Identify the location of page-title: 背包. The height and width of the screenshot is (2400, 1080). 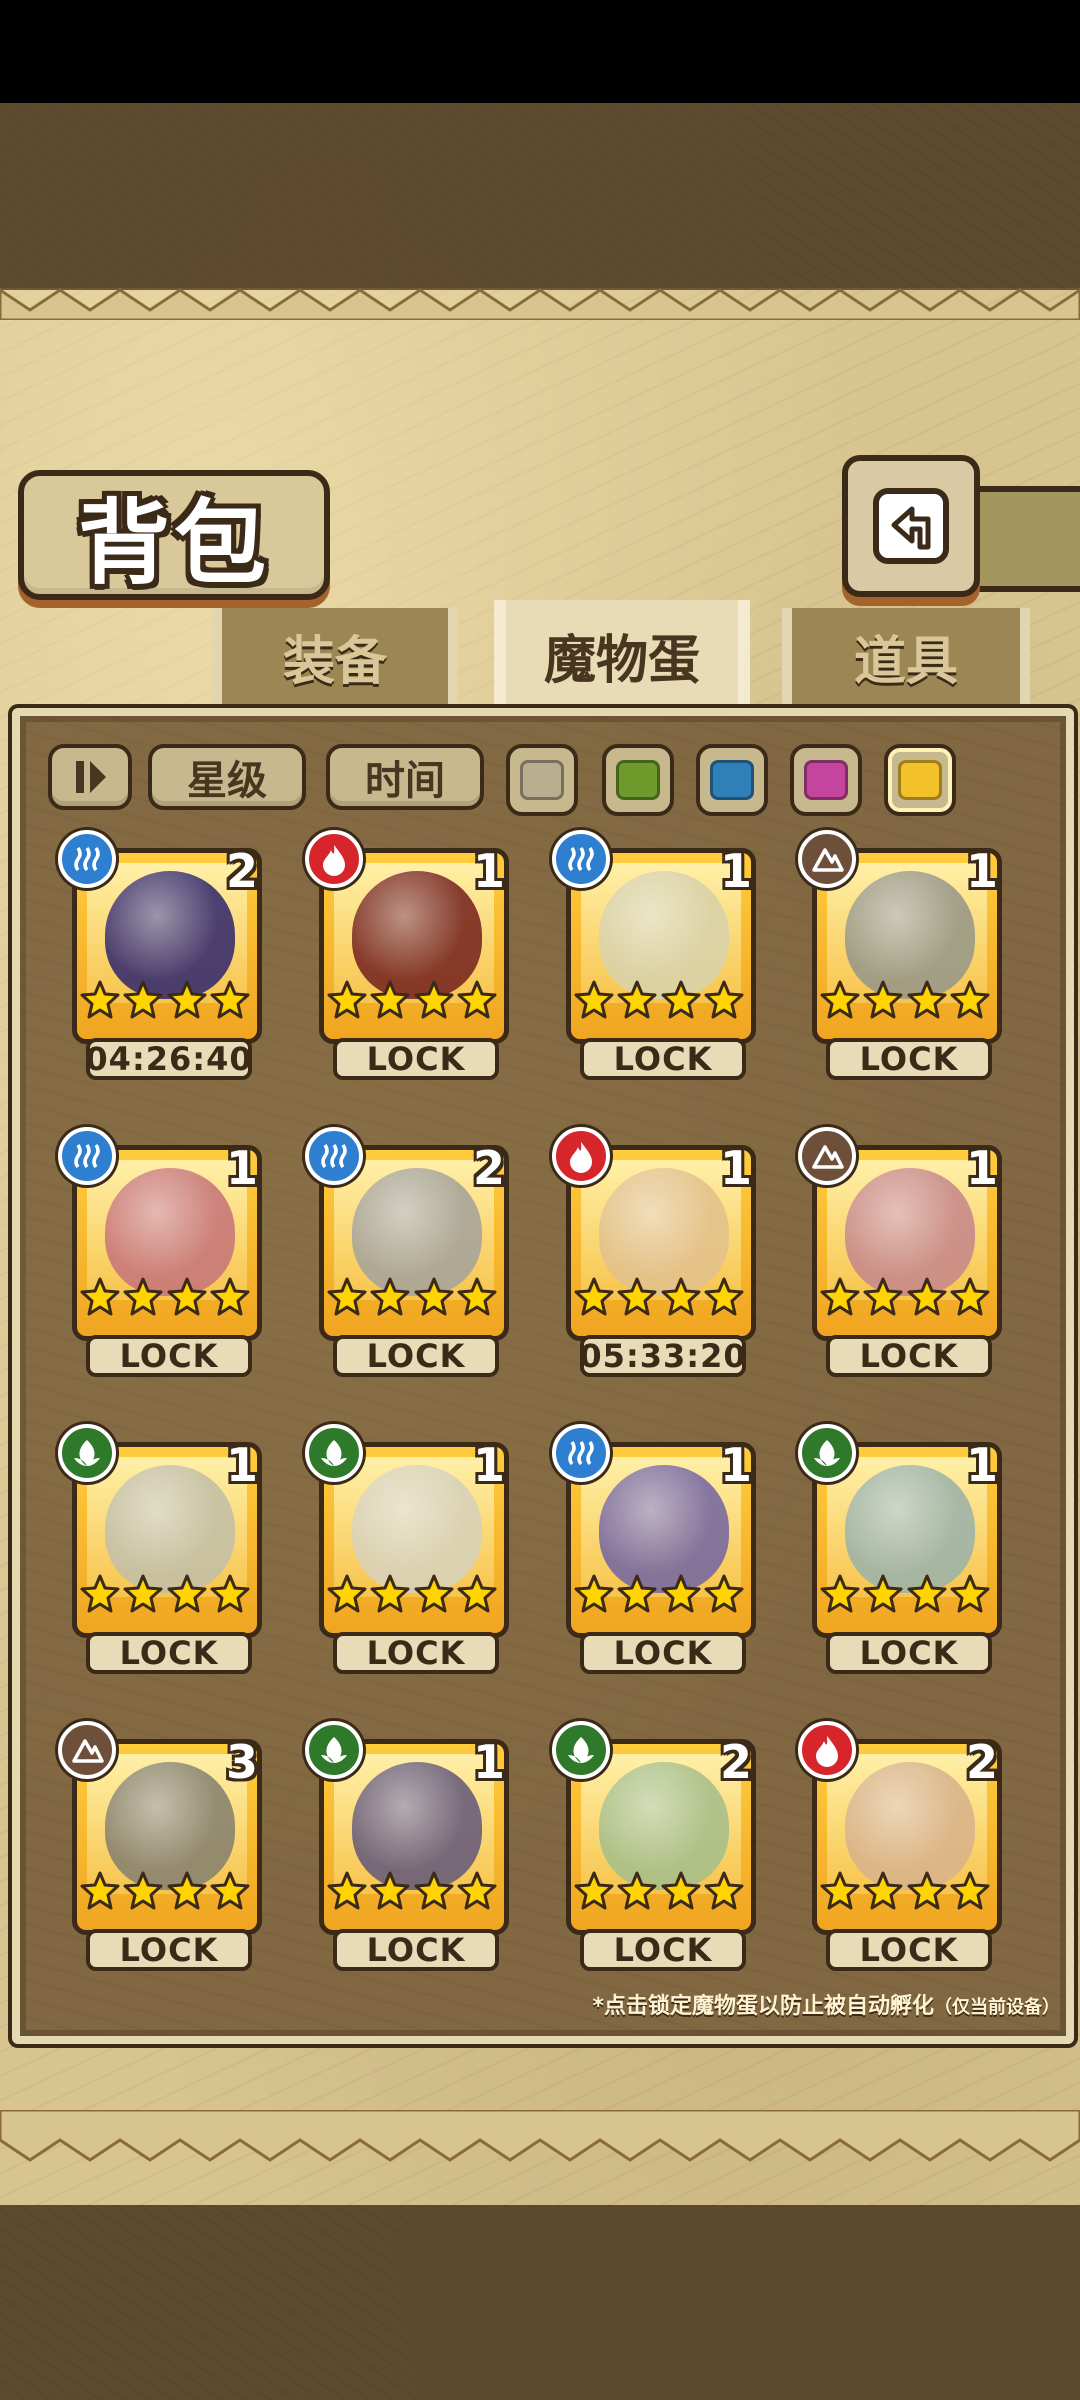
(173, 543).